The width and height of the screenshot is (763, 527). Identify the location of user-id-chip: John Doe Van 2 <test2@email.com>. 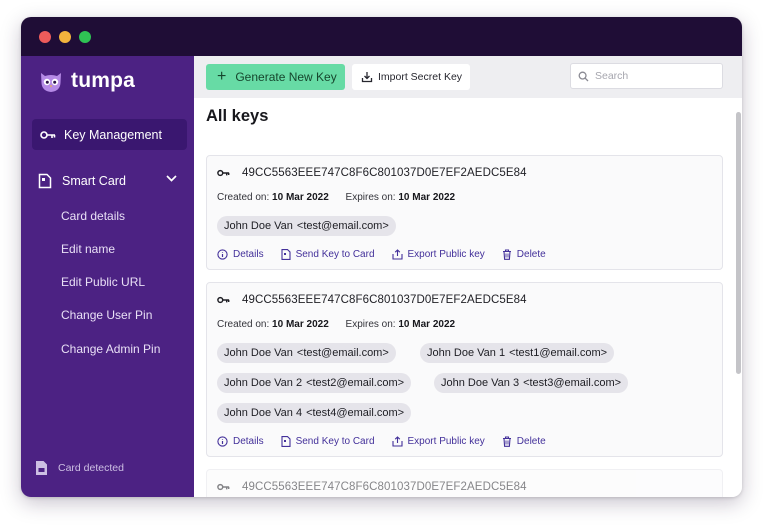
(314, 383).